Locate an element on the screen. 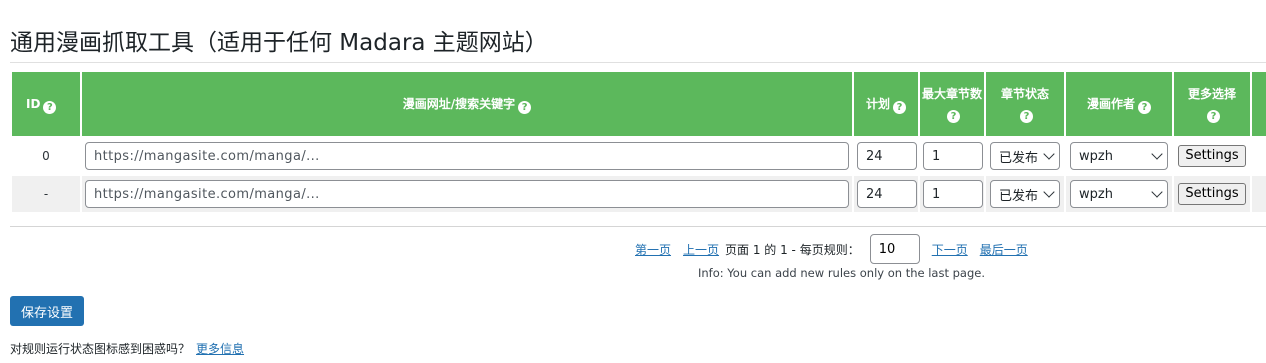 The width and height of the screenshot is (1266, 363). save-settings-button: 保存设置 is located at coordinates (47, 311).